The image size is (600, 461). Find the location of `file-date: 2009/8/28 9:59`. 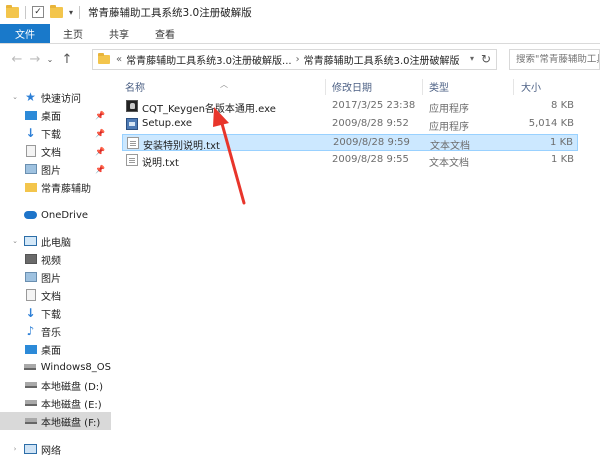

file-date: 2009/8/28 9:59 is located at coordinates (371, 142).